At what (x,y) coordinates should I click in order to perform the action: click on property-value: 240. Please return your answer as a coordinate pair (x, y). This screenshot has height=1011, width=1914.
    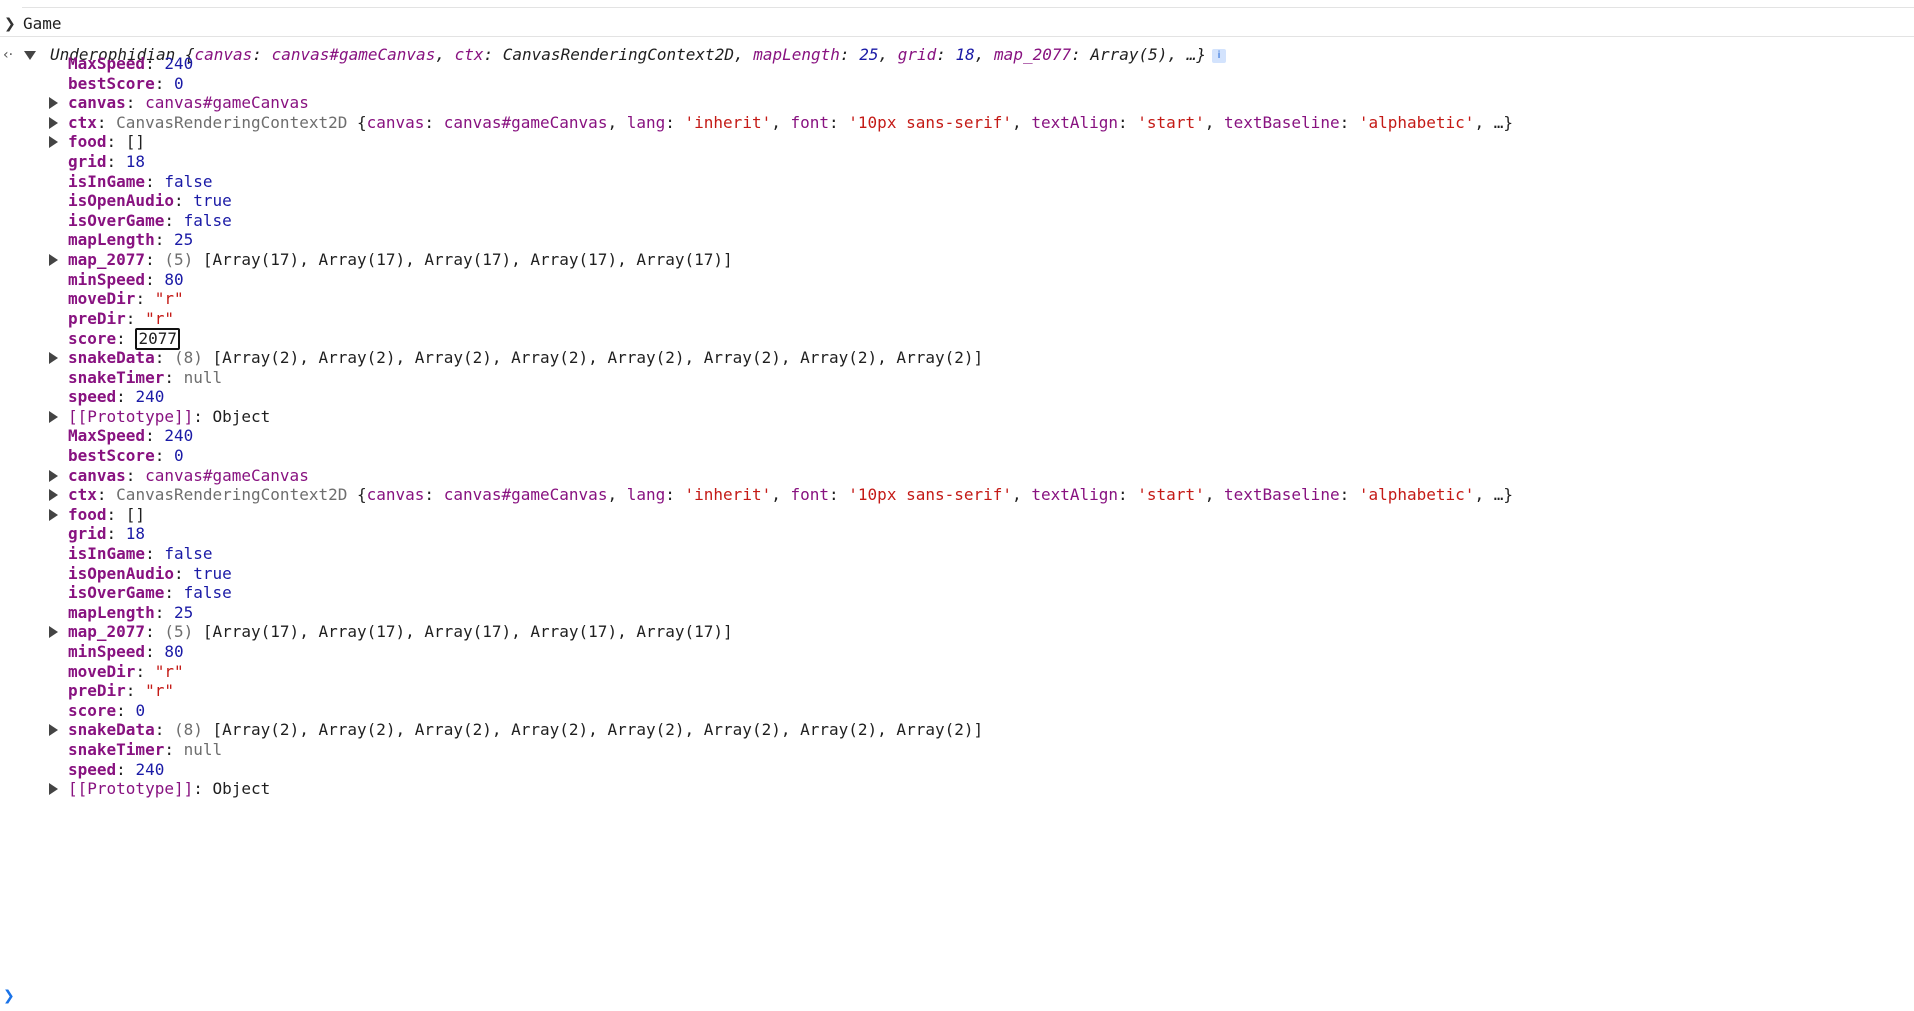
    Looking at the image, I should click on (179, 436).